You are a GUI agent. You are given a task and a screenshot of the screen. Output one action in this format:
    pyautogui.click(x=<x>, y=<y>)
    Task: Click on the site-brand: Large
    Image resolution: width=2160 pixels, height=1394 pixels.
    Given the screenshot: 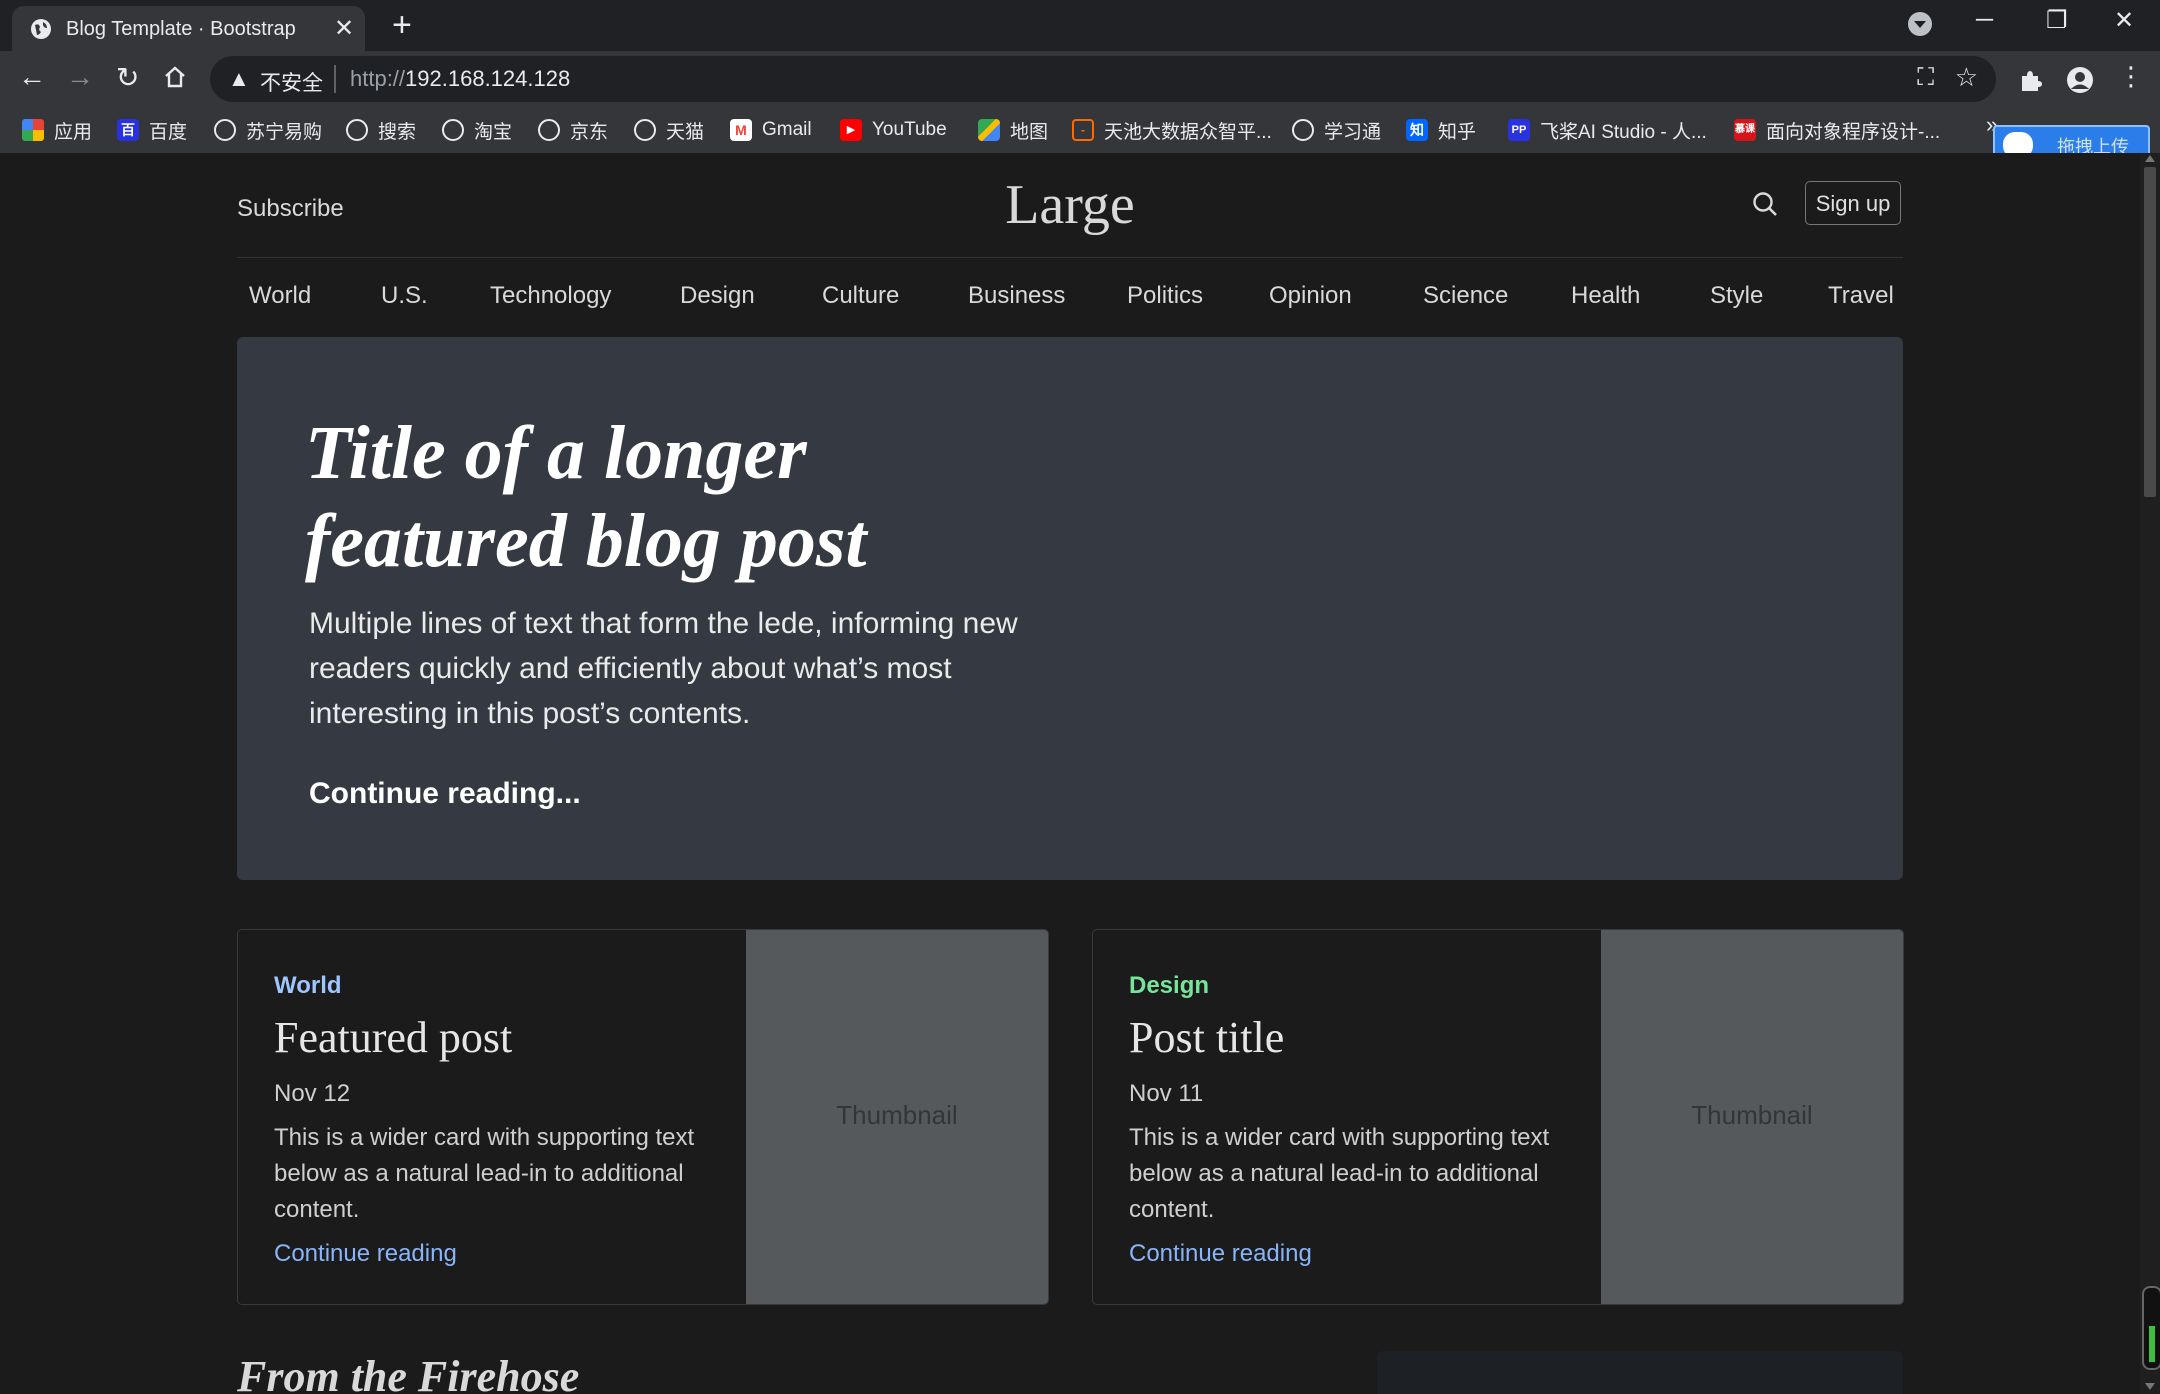 What is the action you would take?
    pyautogui.click(x=1070, y=205)
    